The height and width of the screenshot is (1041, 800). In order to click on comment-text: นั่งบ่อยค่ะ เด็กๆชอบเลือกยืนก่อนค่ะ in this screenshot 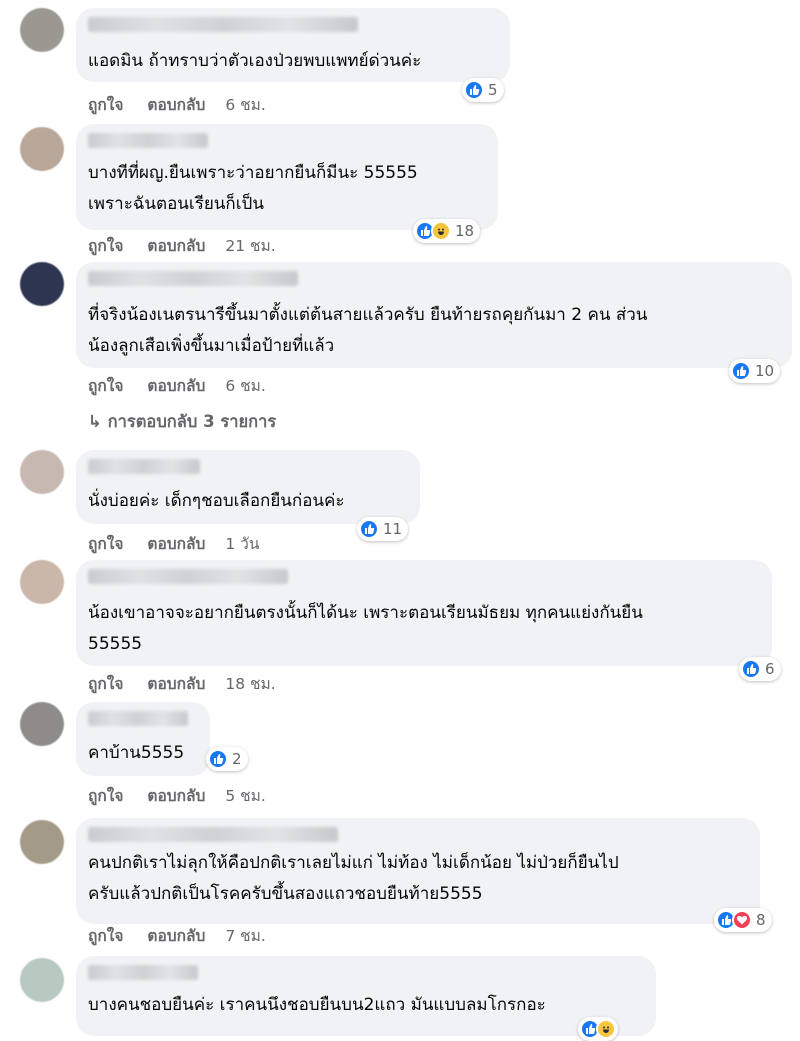, I will do `click(216, 501)`.